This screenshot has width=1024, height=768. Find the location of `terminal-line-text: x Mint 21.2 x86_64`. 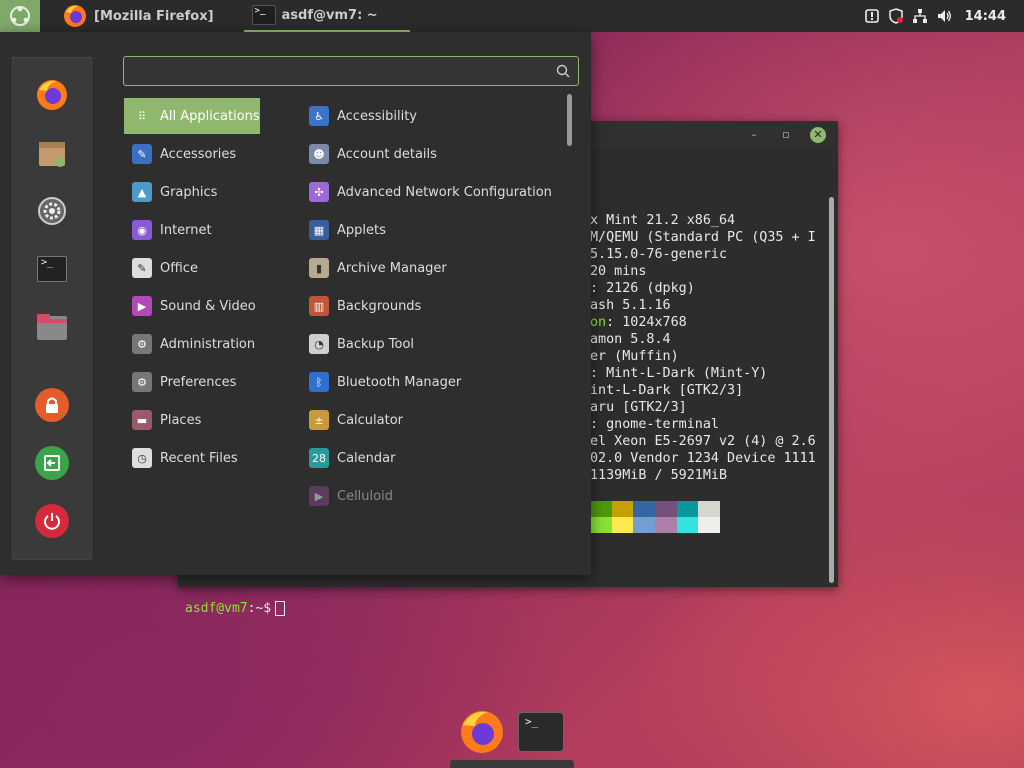

terminal-line-text: x Mint 21.2 x86_64 is located at coordinates (663, 220).